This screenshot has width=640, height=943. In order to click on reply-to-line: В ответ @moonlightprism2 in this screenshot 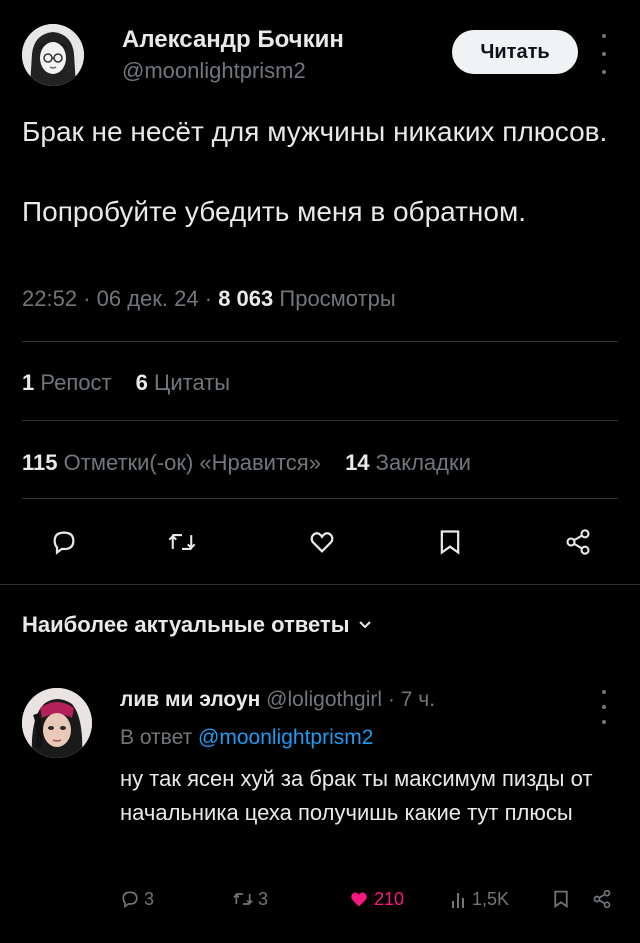, I will do `click(246, 738)`.